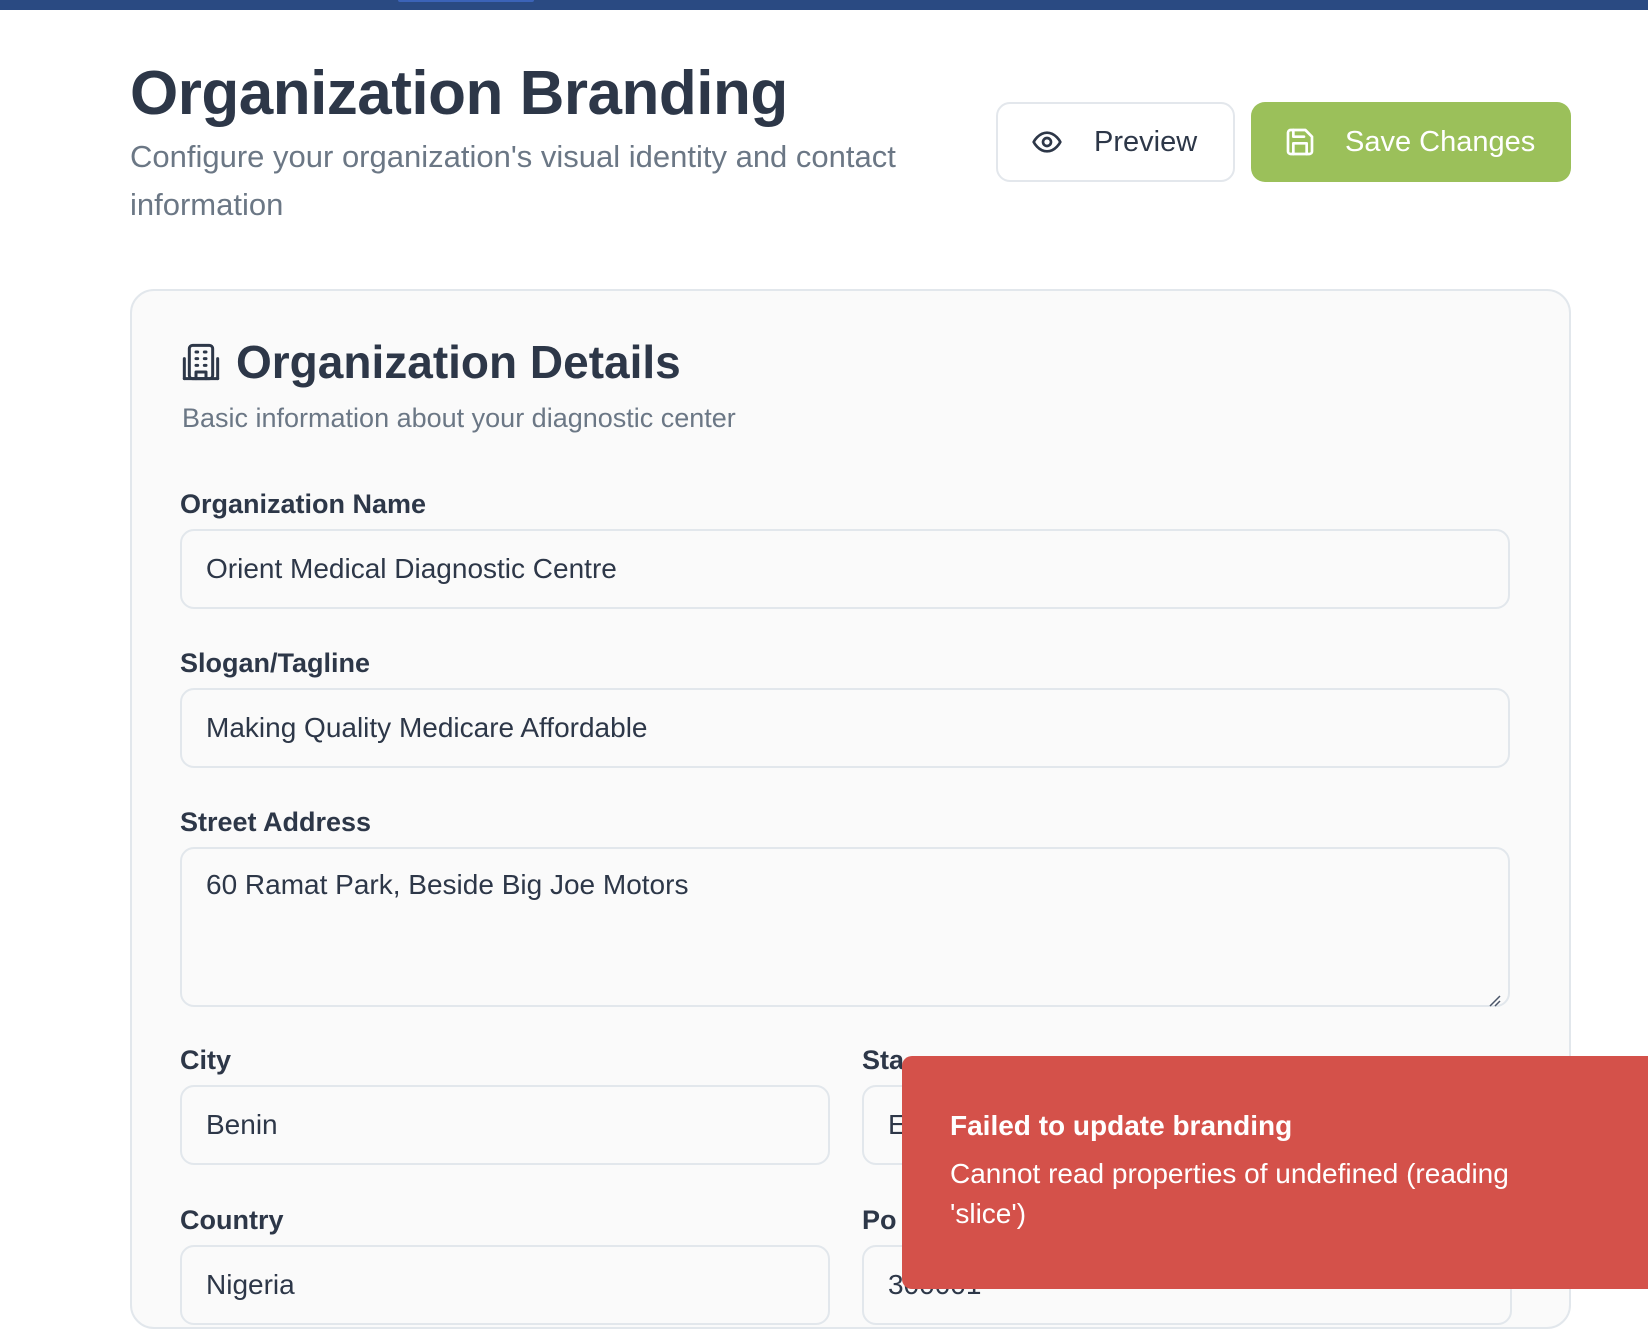 The height and width of the screenshot is (1329, 1648). I want to click on top-navigation-bar, so click(824, 5).